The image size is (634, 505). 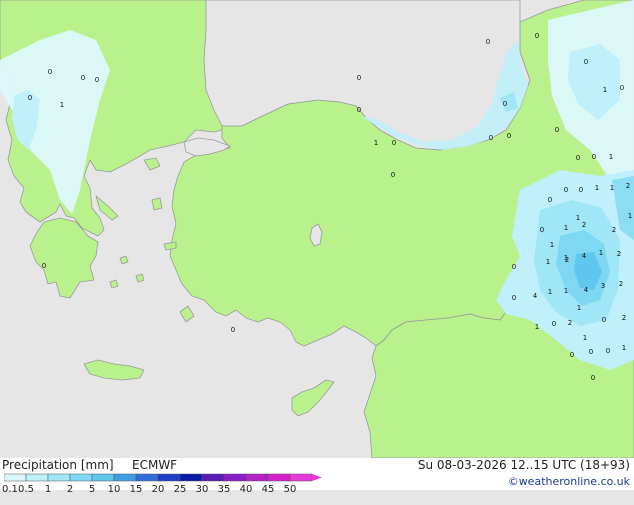 What do you see at coordinates (603, 286) in the screenshot?
I see `precip-value-label: 3` at bounding box center [603, 286].